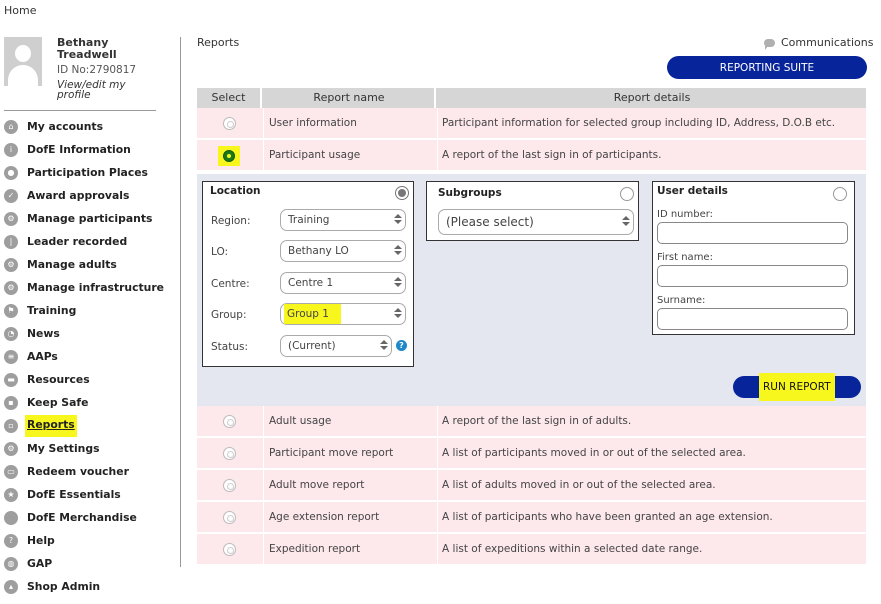  I want to click on sidebar-item-dofe-information: i DofE Information, so click(80, 149).